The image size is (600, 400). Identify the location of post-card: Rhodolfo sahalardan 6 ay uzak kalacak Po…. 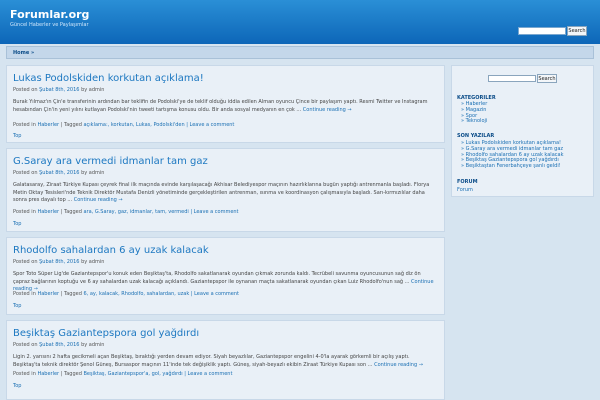
(225, 276).